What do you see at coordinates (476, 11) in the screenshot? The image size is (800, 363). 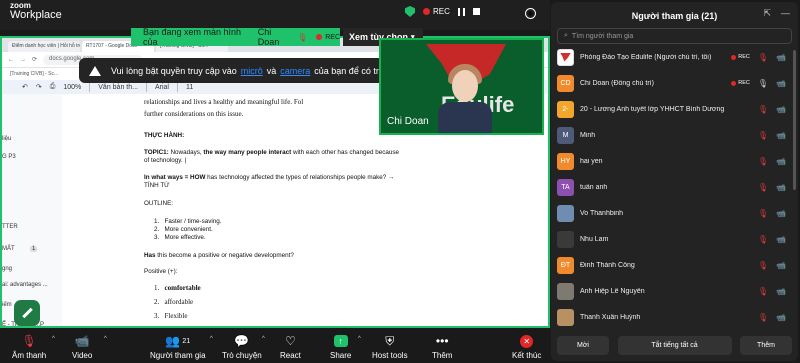 I see `stop-recording-icon` at bounding box center [476, 11].